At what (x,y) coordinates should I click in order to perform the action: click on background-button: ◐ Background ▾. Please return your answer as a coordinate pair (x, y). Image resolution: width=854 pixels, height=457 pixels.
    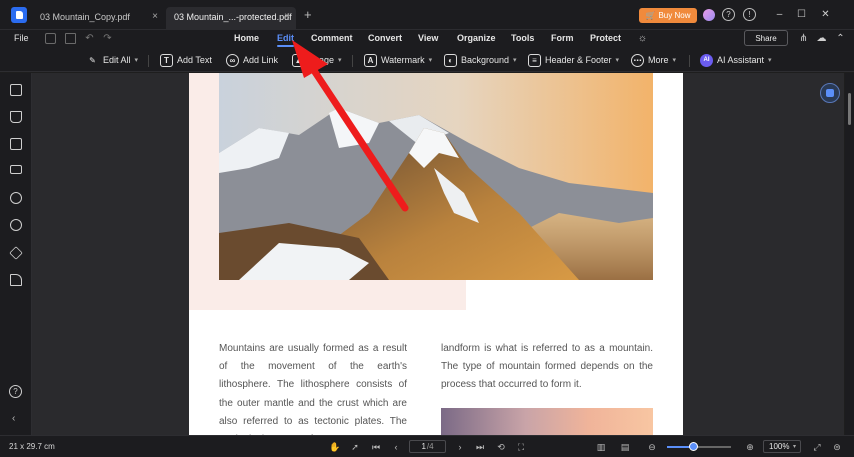
    Looking at the image, I should click on (480, 60).